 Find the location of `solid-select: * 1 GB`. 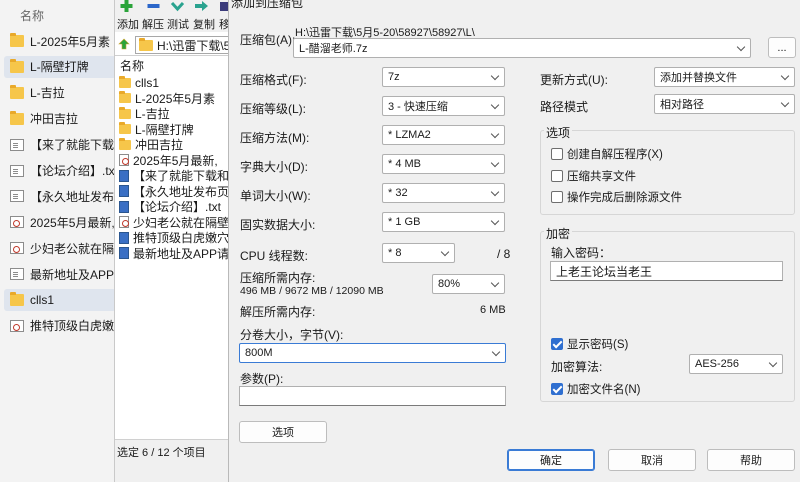

solid-select: * 1 GB is located at coordinates (443, 222).